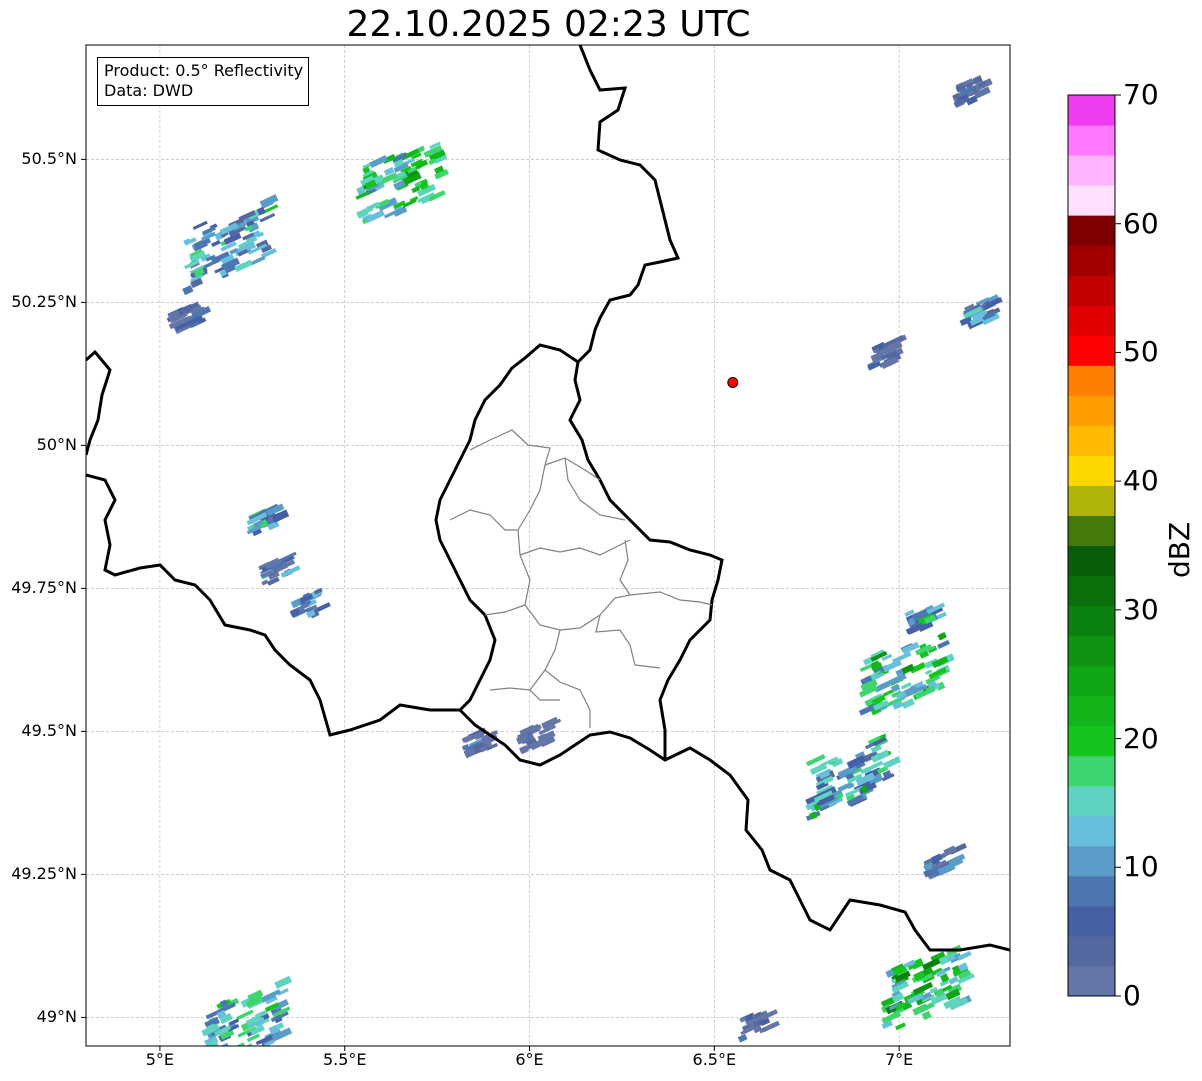 The width and height of the screenshot is (1202, 1081). I want to click on colorbar, so click(1094, 545).